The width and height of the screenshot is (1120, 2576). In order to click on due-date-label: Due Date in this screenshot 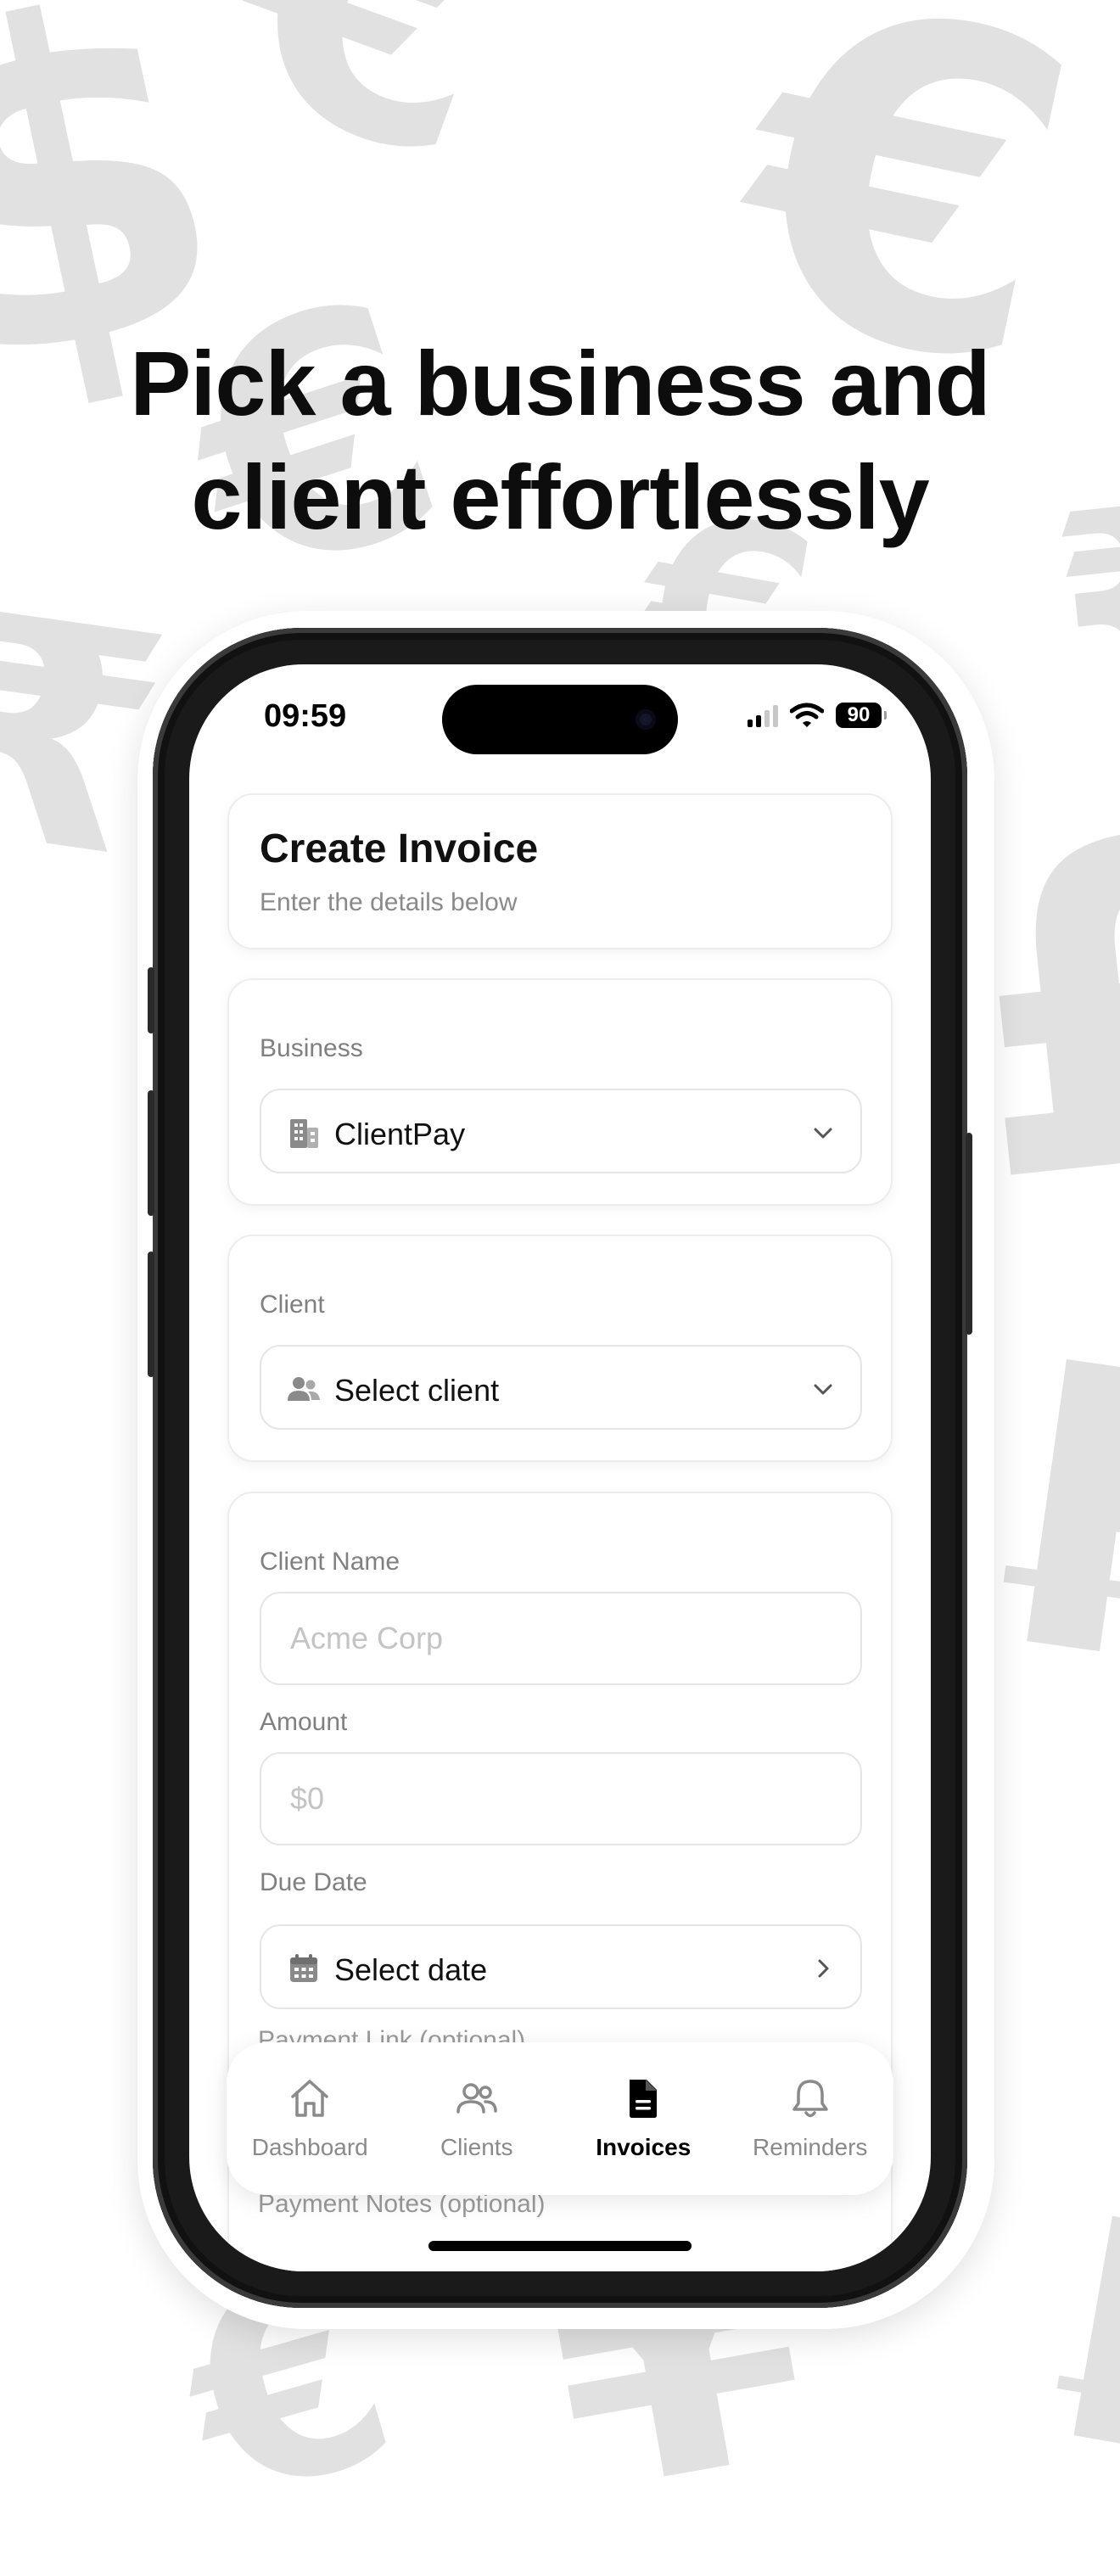, I will do `click(314, 1882)`.